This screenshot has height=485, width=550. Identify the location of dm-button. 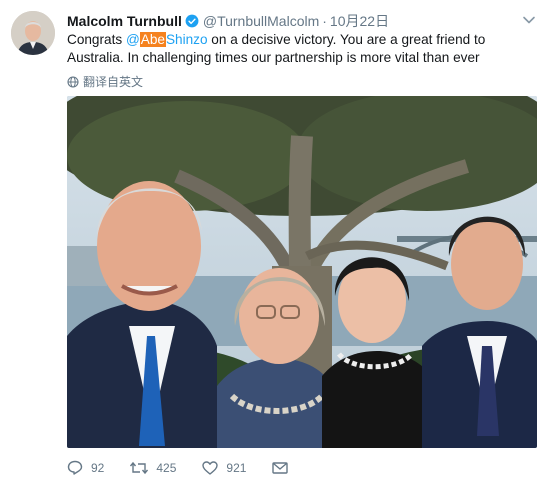
(284, 467).